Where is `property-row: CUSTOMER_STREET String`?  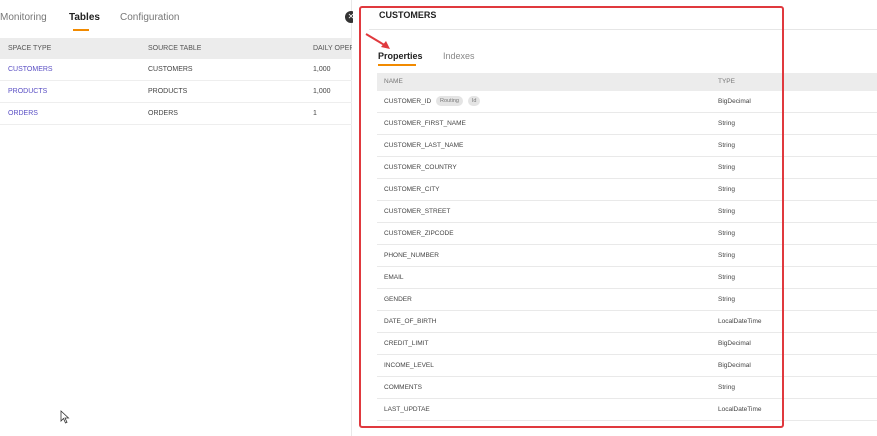 property-row: CUSTOMER_STREET String is located at coordinates (627, 212).